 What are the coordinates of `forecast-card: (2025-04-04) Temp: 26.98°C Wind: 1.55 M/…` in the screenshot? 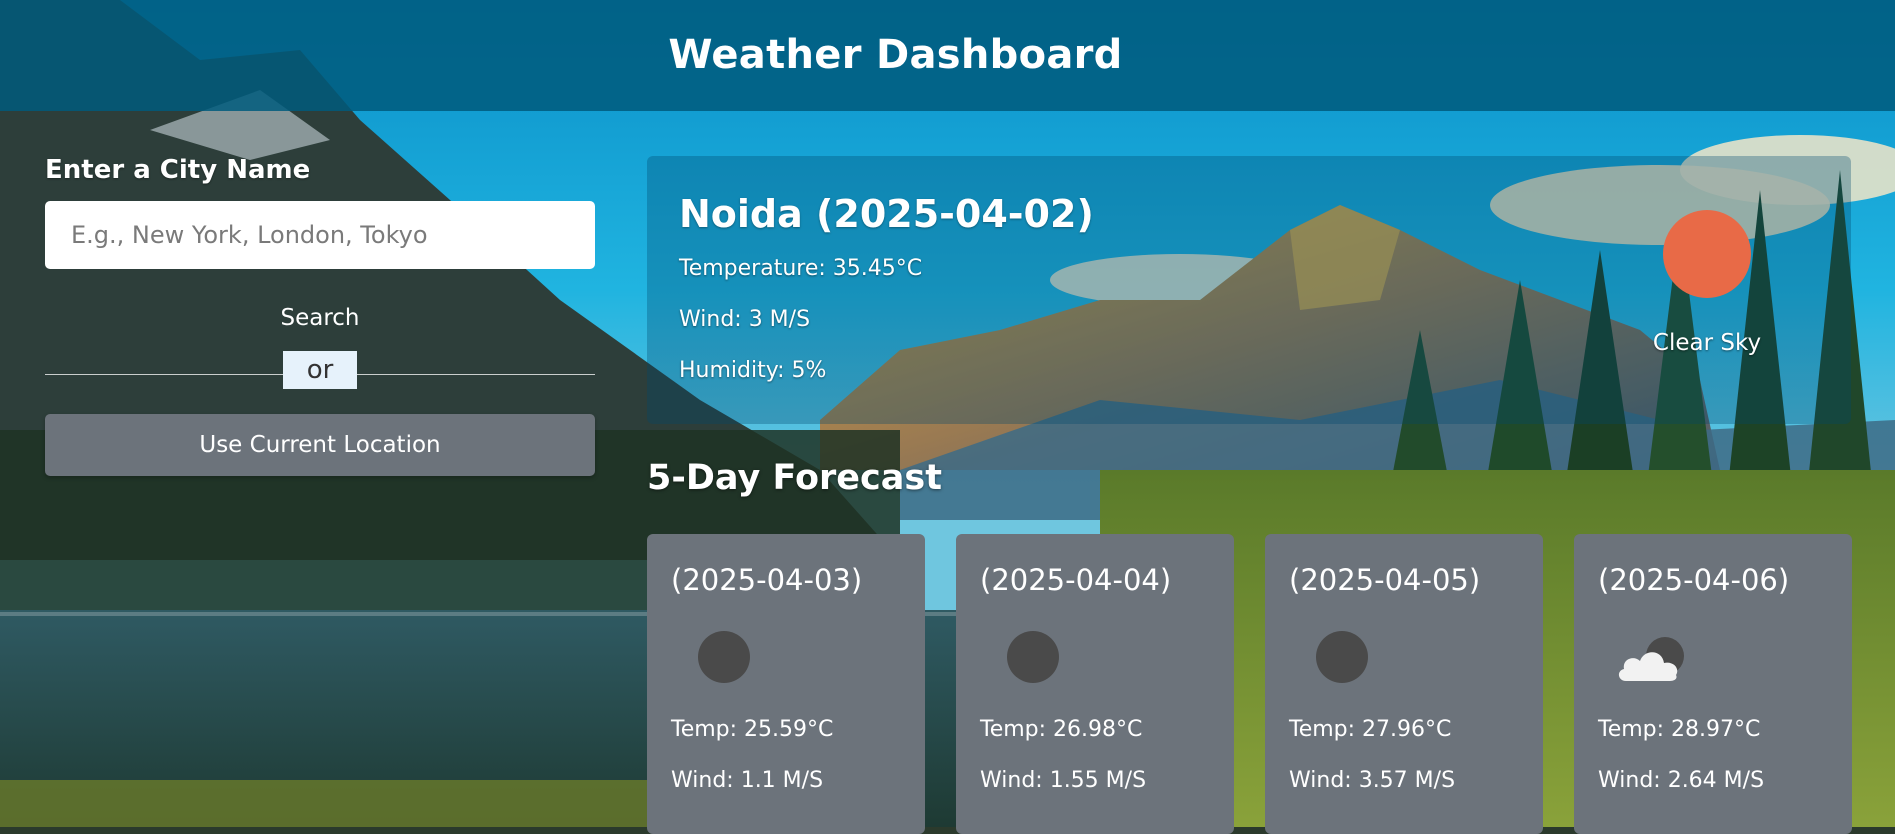 It's located at (1095, 684).